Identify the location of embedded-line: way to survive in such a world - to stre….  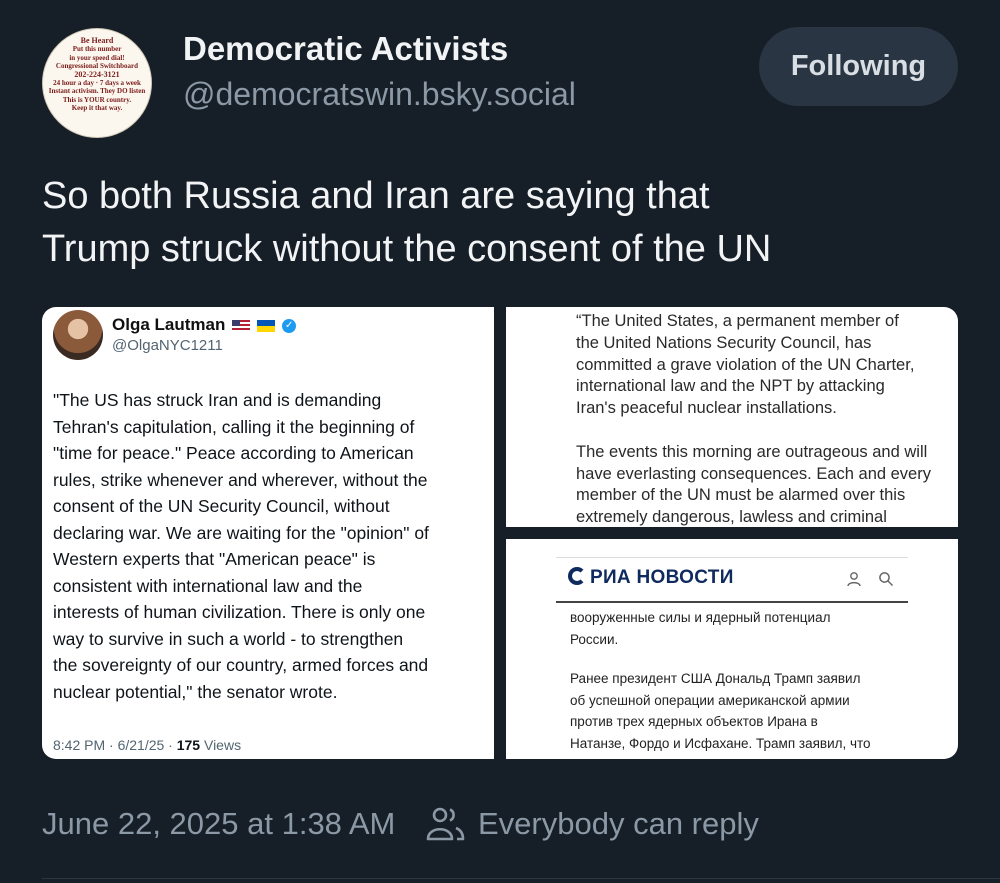
(228, 638).